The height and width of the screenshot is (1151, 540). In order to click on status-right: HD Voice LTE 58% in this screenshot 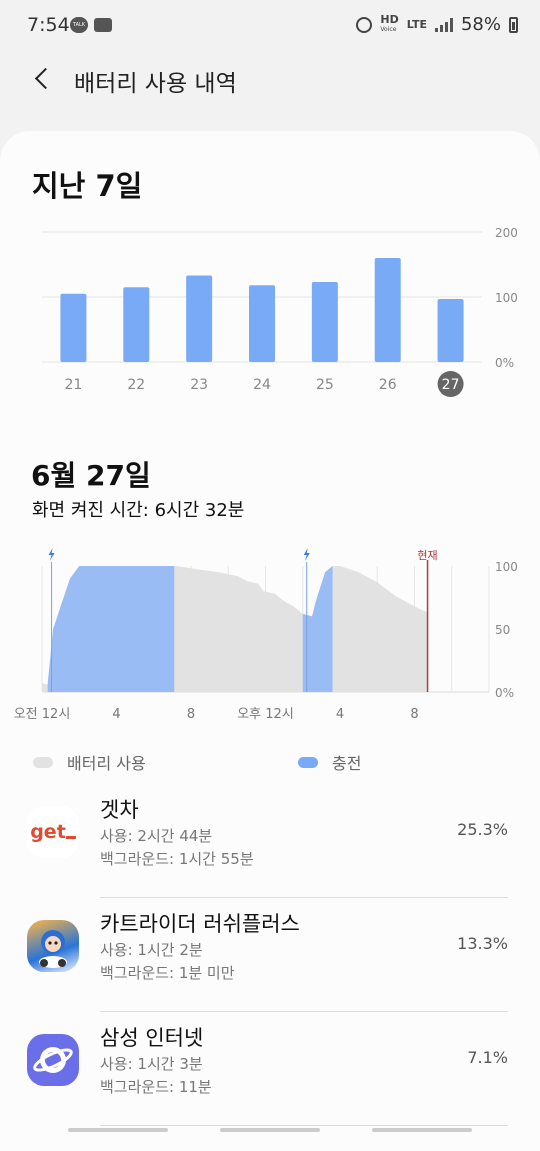, I will do `click(437, 24)`.